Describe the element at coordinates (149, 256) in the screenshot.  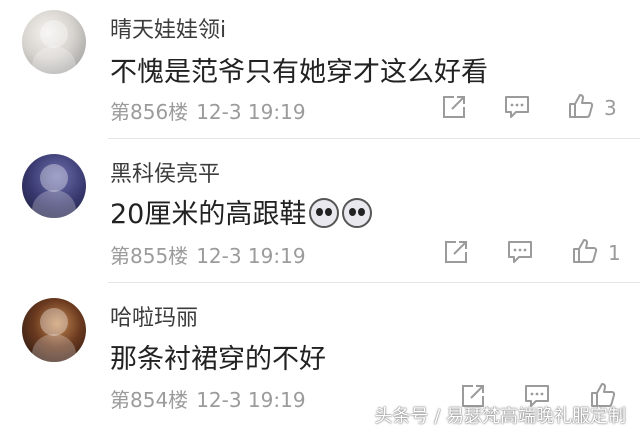
I see `floor-number: 第855楼` at that location.